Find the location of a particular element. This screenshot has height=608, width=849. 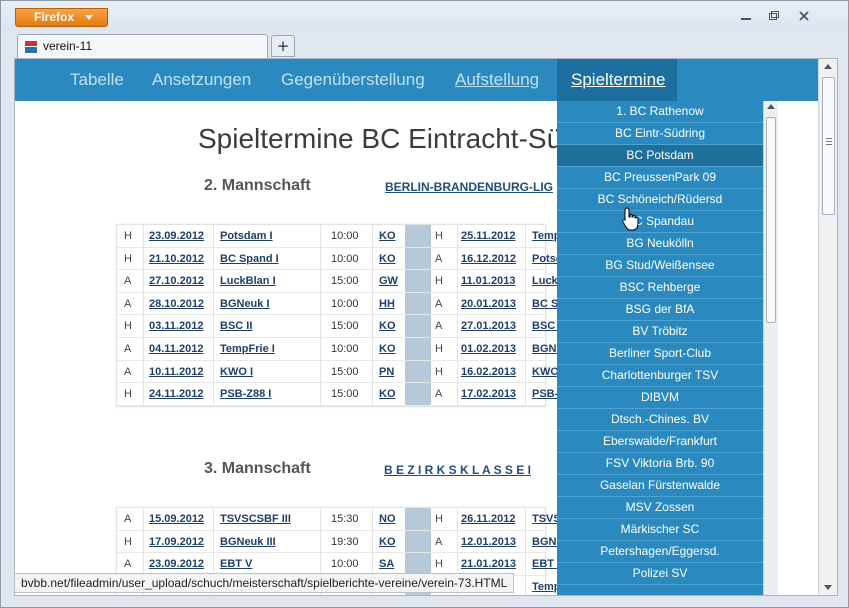

match-date-link: 28.10.2012 is located at coordinates (176, 304).